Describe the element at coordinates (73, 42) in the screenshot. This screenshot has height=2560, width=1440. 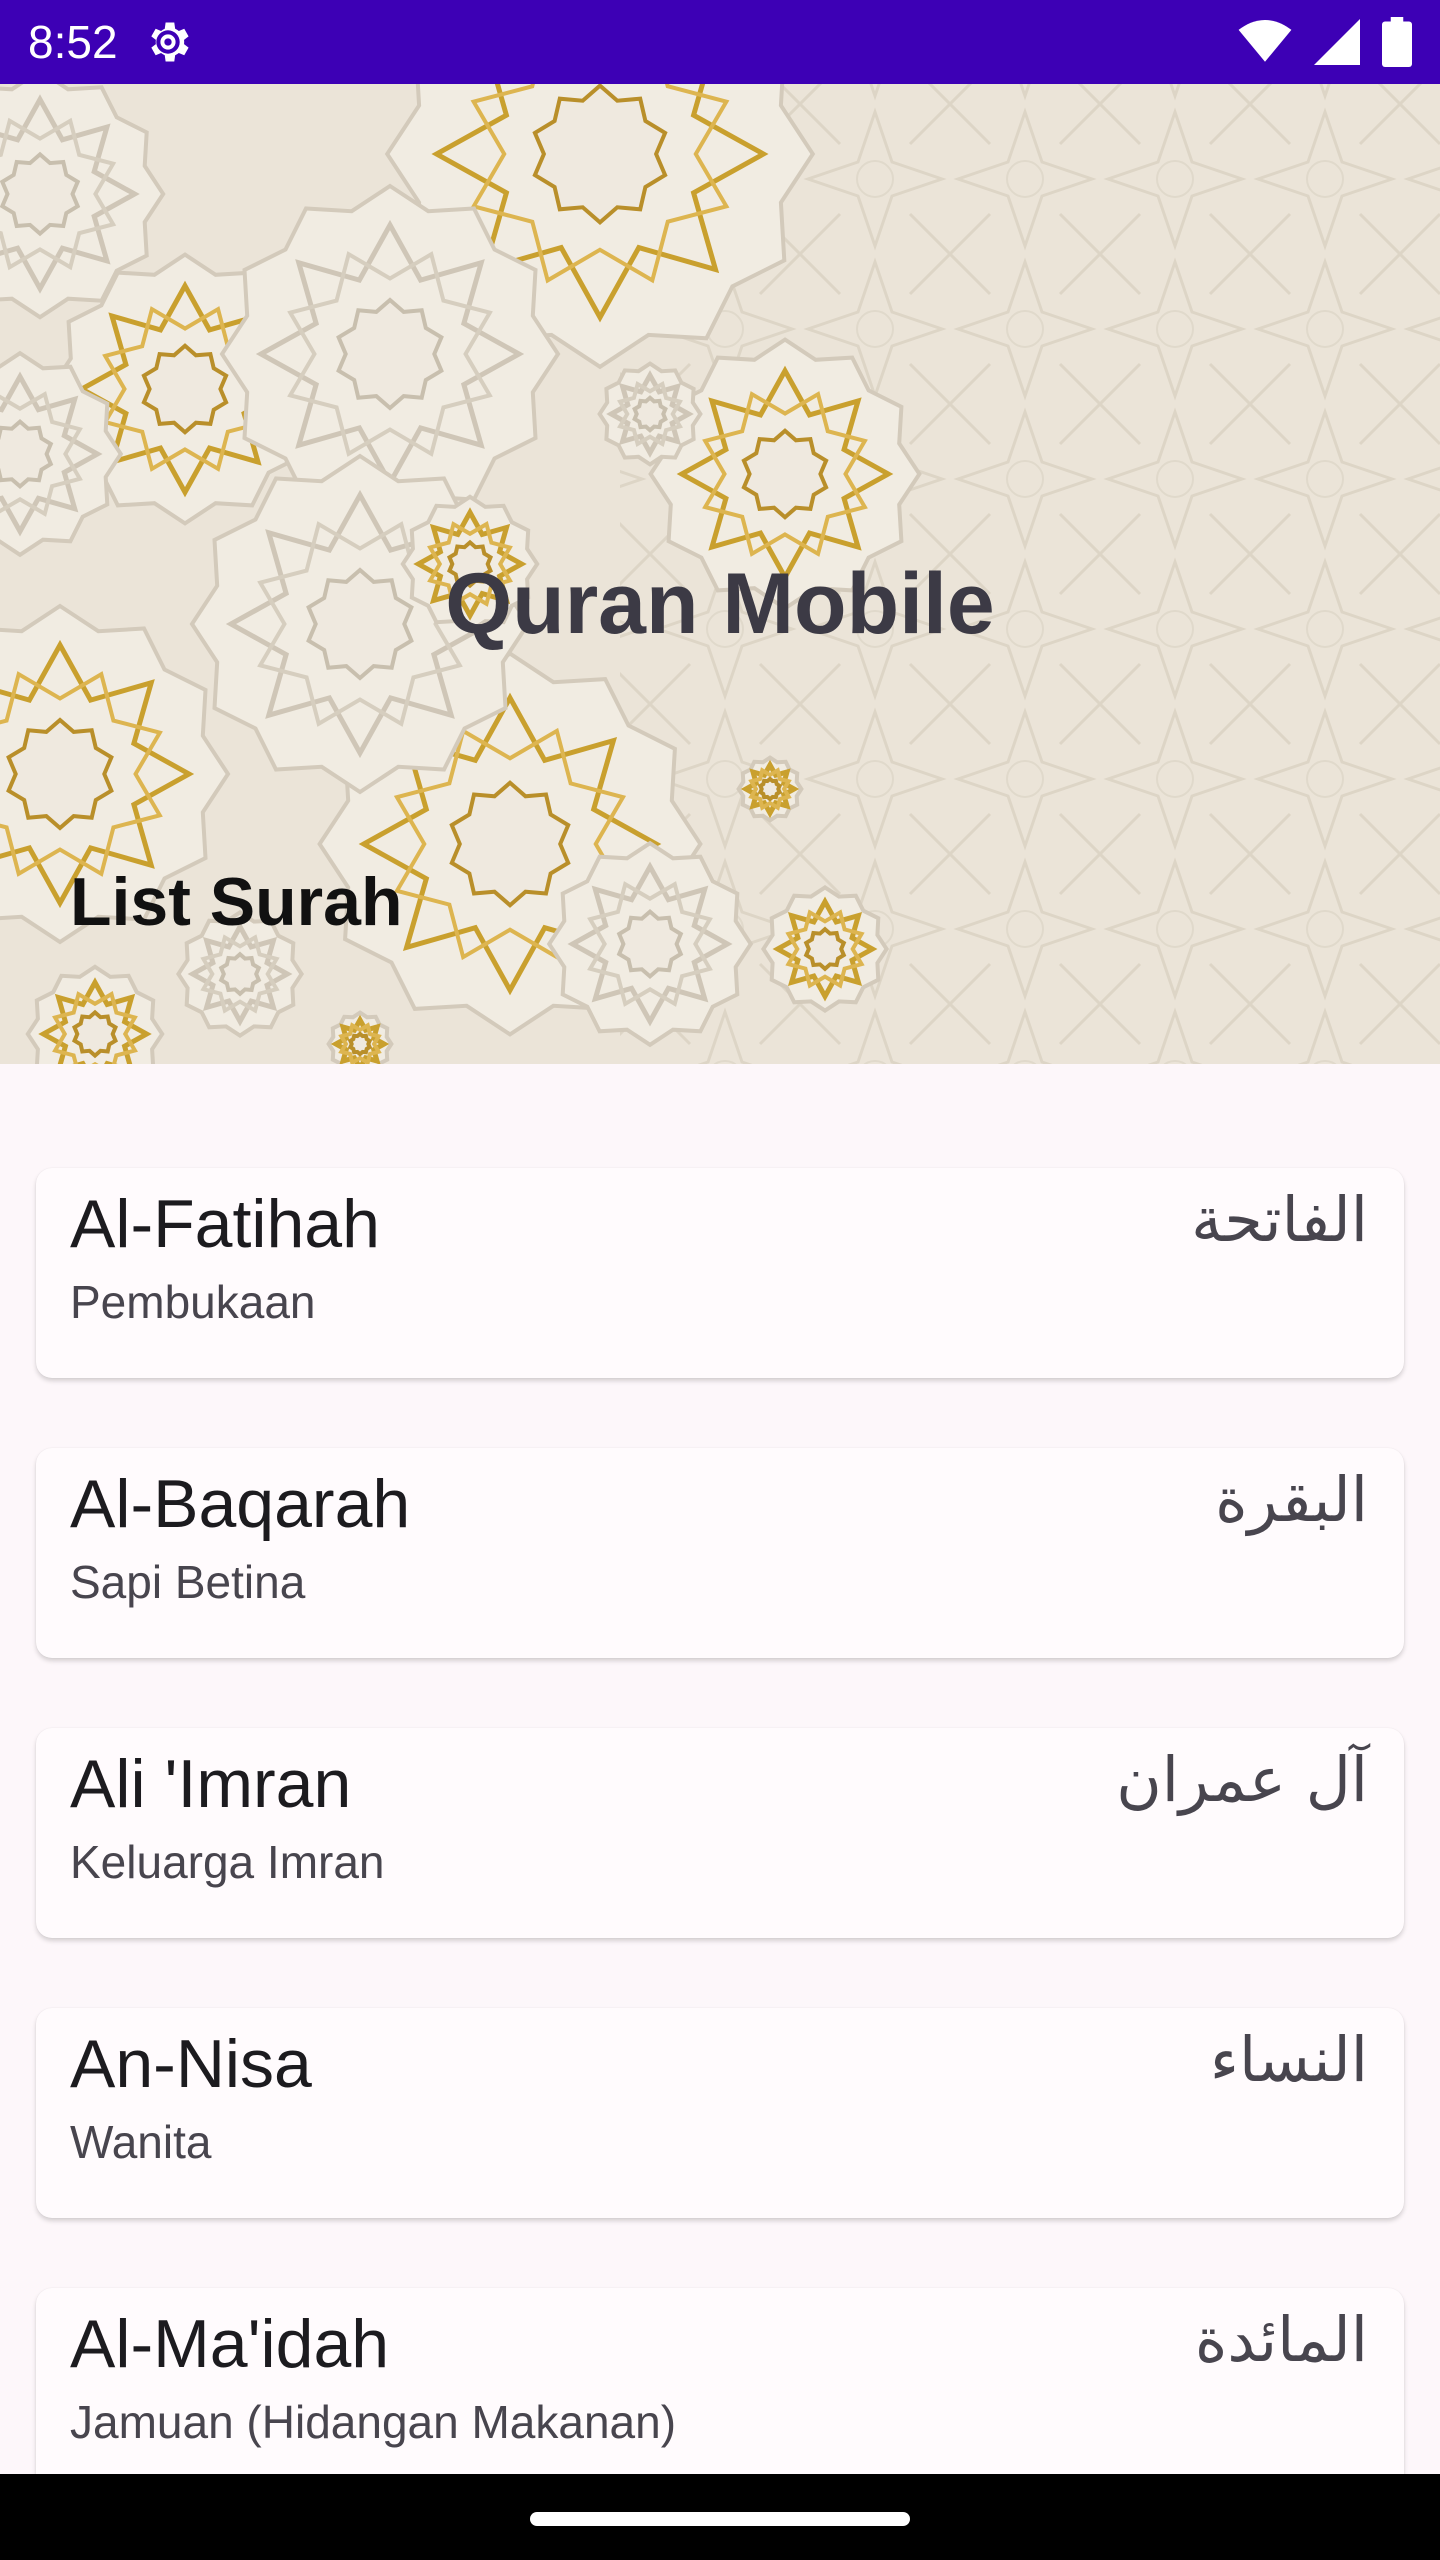
I see `status-time: 8:52` at that location.